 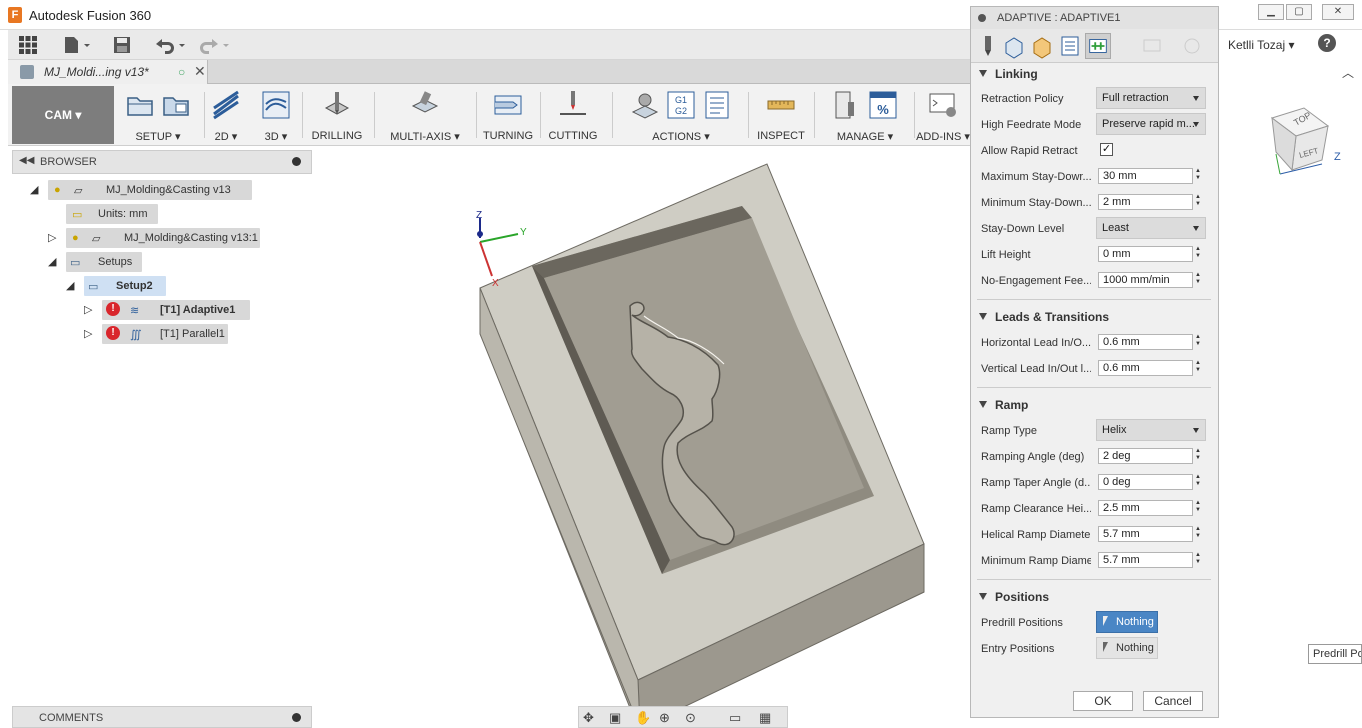 What do you see at coordinates (1145, 176) in the screenshot?
I see `max-stay-down-input: 30 mm` at bounding box center [1145, 176].